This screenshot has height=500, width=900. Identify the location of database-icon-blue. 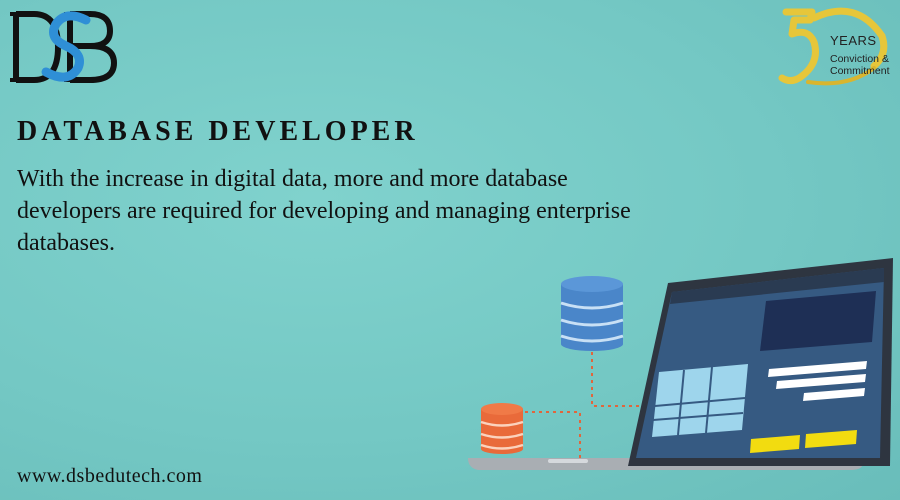
(592, 313).